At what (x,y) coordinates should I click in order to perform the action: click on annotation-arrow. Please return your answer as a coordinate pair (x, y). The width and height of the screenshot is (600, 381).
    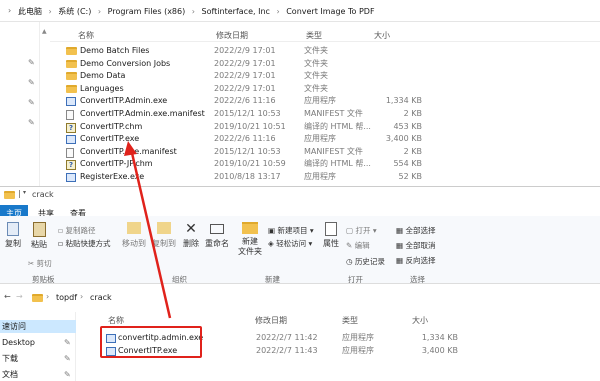
    Looking at the image, I should click on (148, 230).